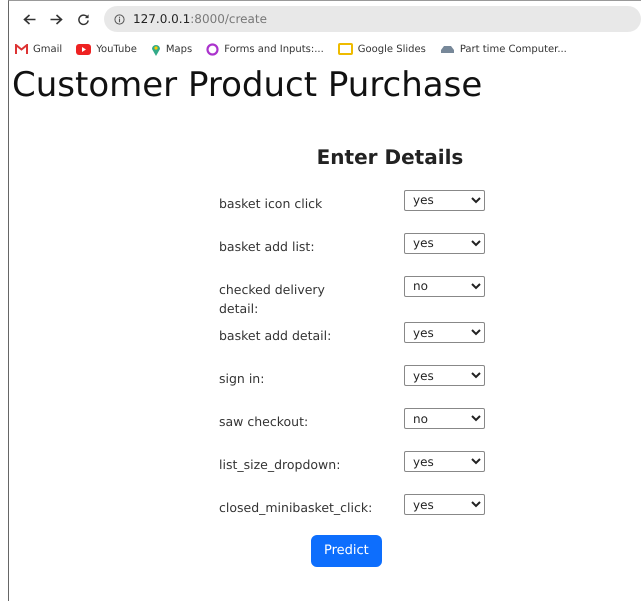 The width and height of the screenshot is (641, 601). Describe the element at coordinates (372, 19) in the screenshot. I see `address-bar: 127.0.0.1:8000/create` at that location.